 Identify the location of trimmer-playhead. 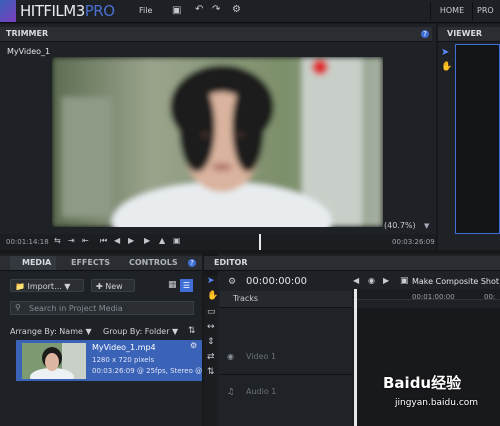
(260, 242).